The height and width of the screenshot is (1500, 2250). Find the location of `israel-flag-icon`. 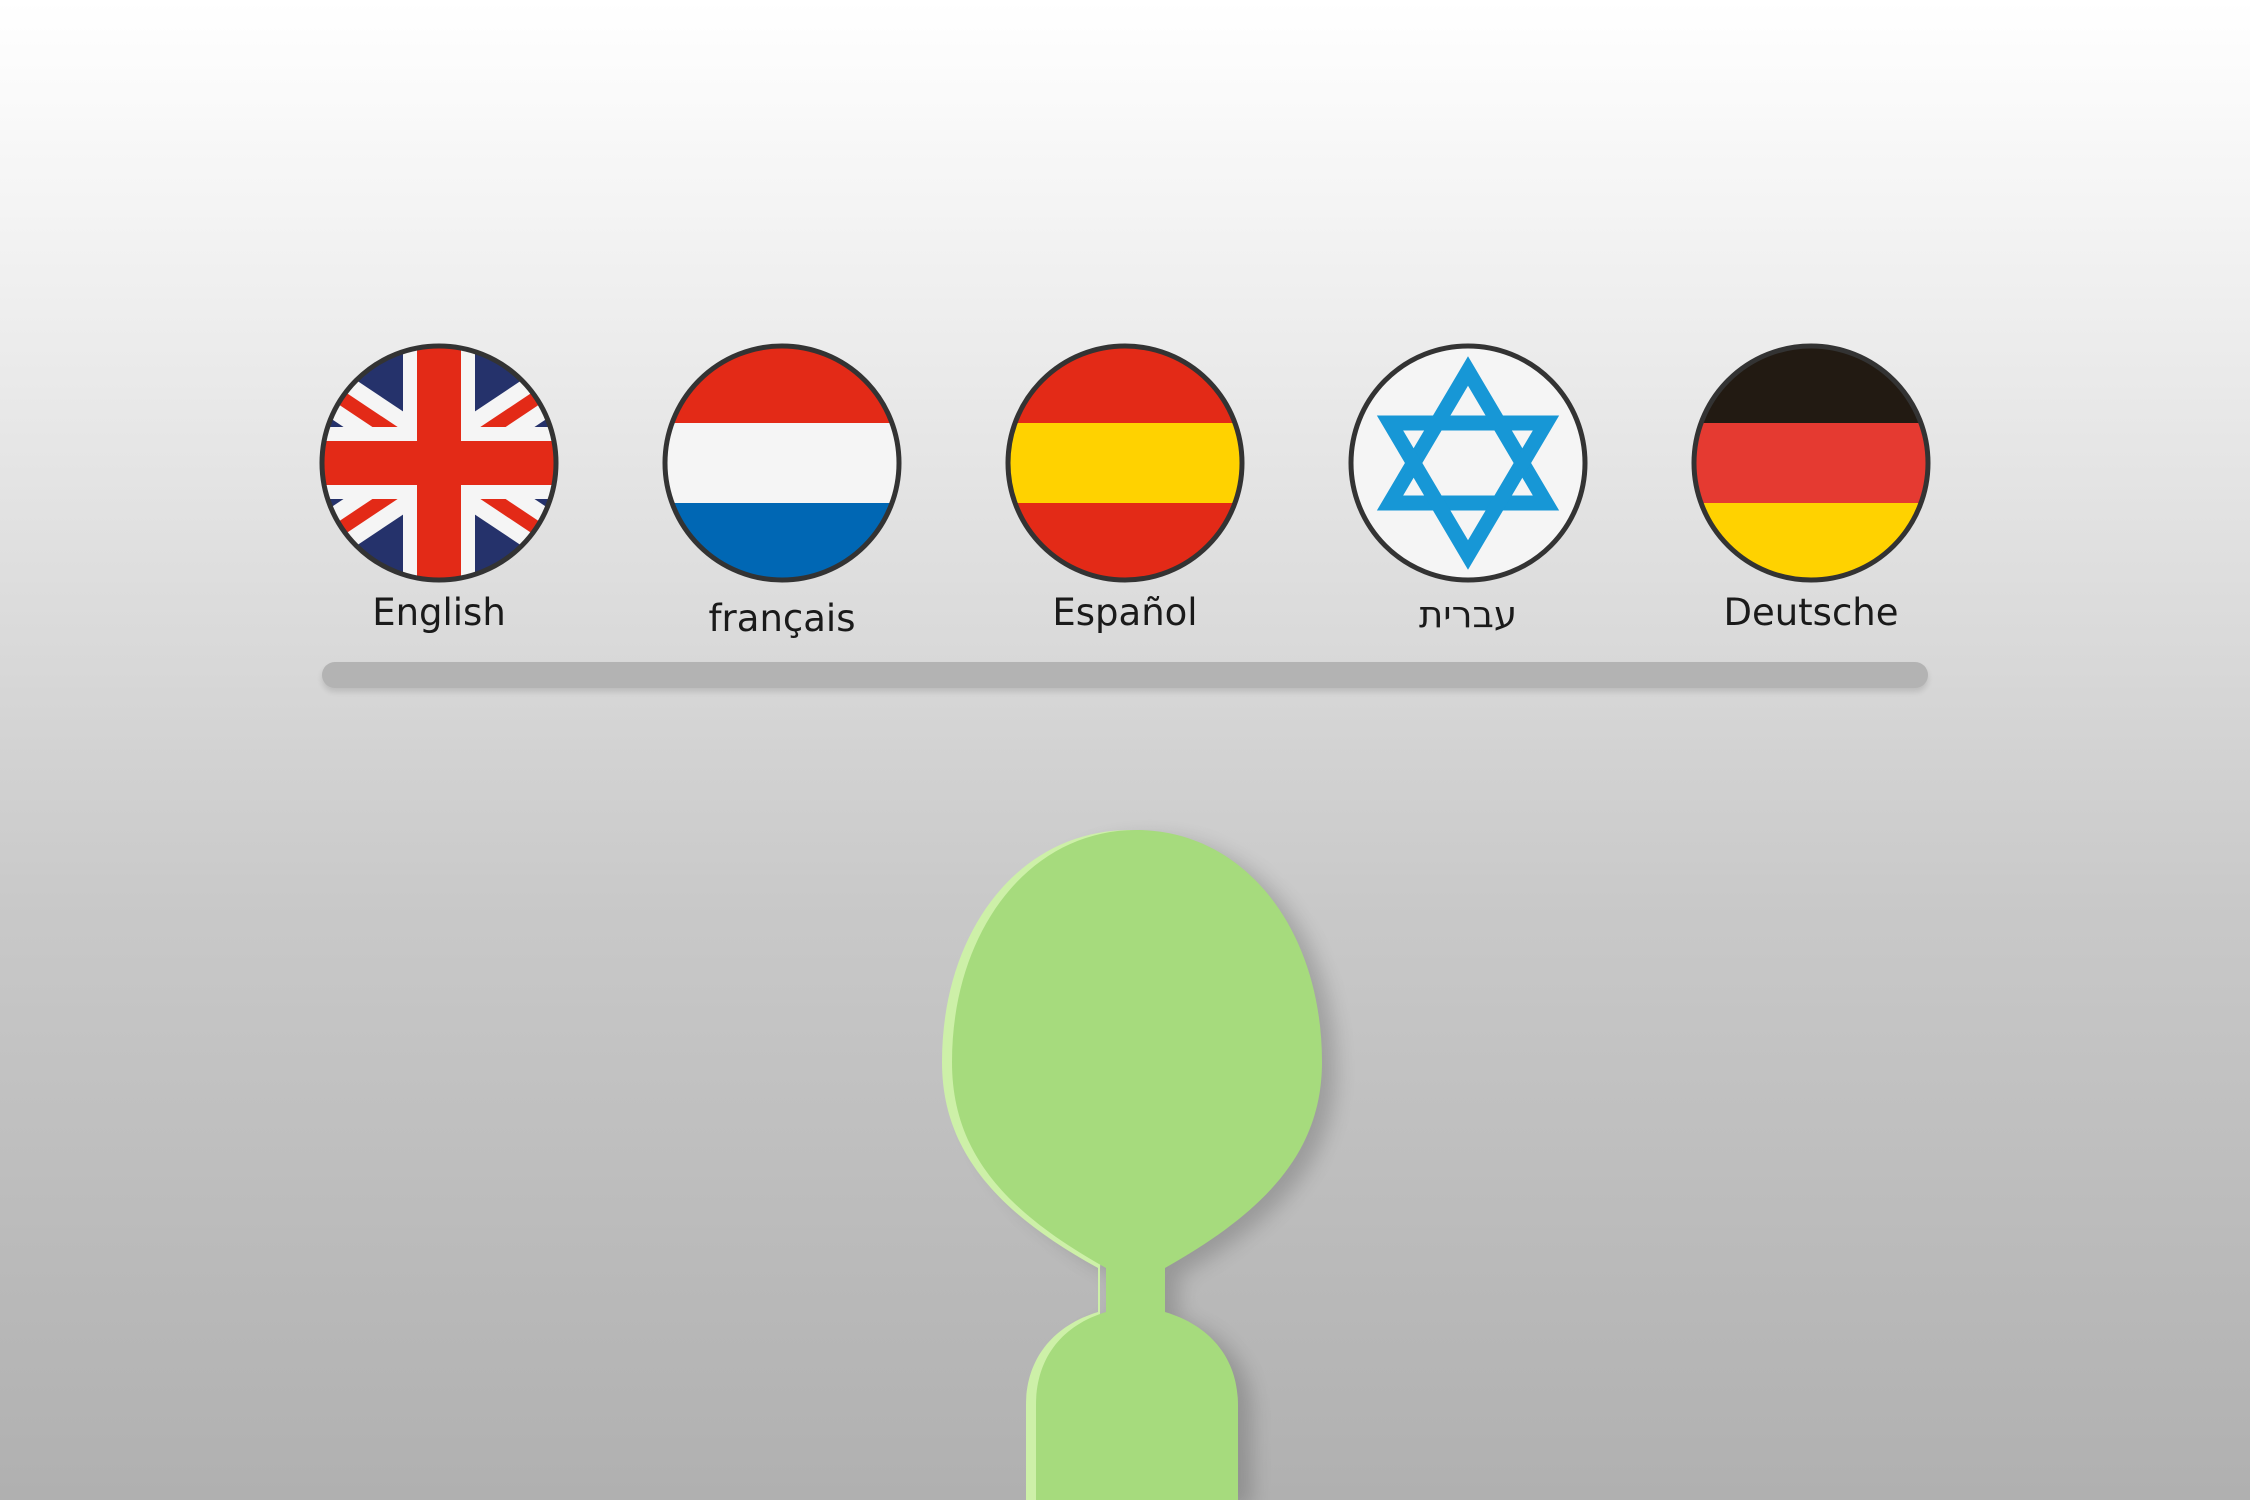

israel-flag-icon is located at coordinates (1468, 463).